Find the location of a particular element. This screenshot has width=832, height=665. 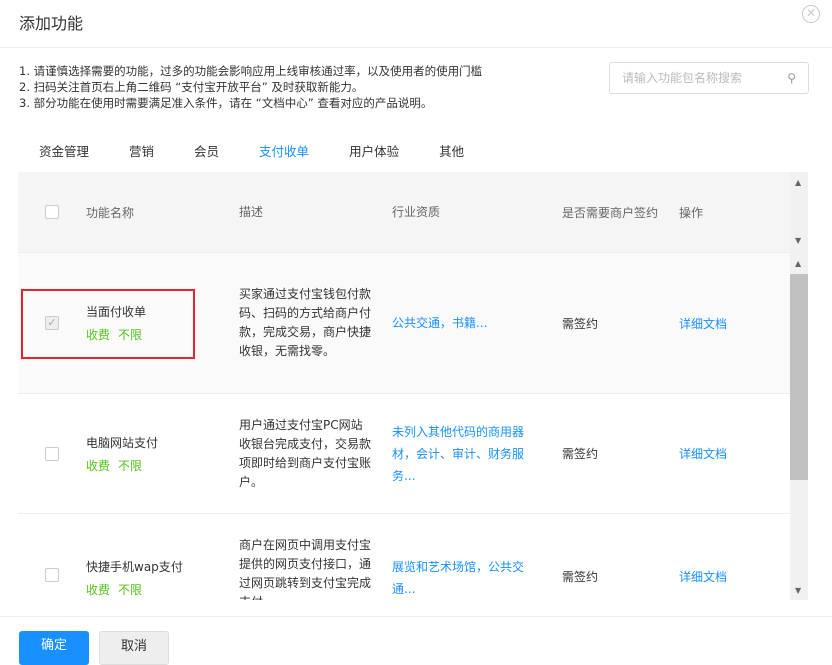

function-name: 电脑网站支付 is located at coordinates (122, 442).